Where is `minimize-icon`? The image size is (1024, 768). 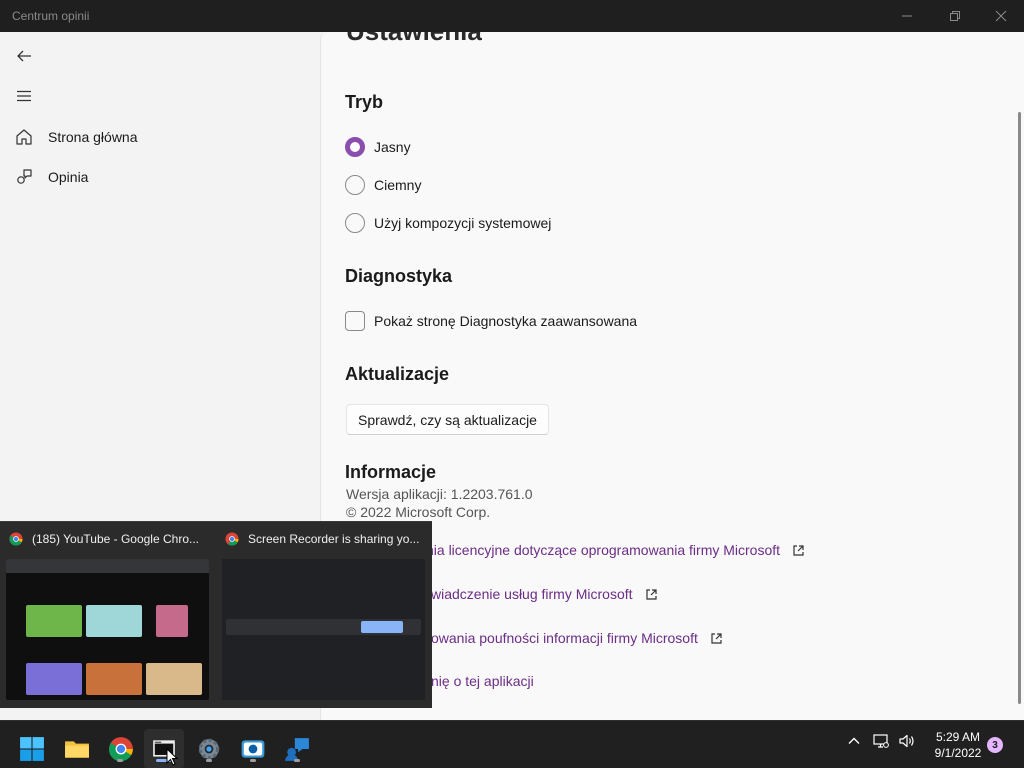
minimize-icon is located at coordinates (907, 16).